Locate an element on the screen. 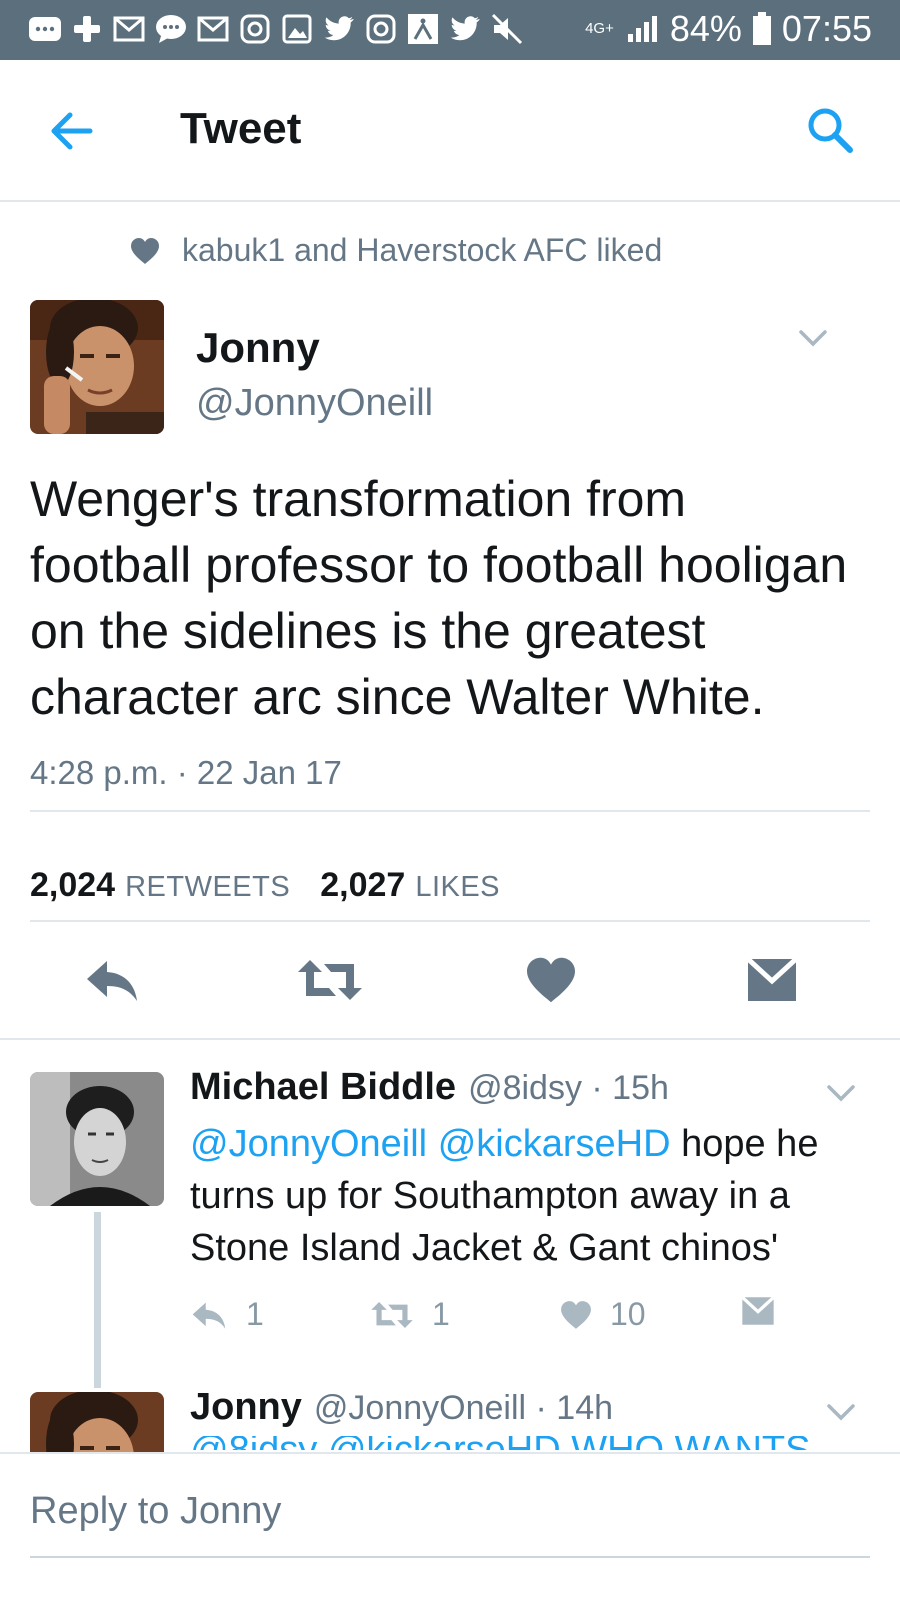 This screenshot has width=900, height=1602. notification-icons is located at coordinates (276, 29).